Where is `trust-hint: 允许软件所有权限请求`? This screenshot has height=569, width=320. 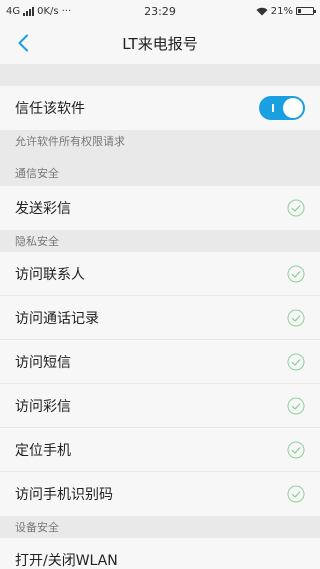
trust-hint: 允许软件所有权限请求 is located at coordinates (160, 141).